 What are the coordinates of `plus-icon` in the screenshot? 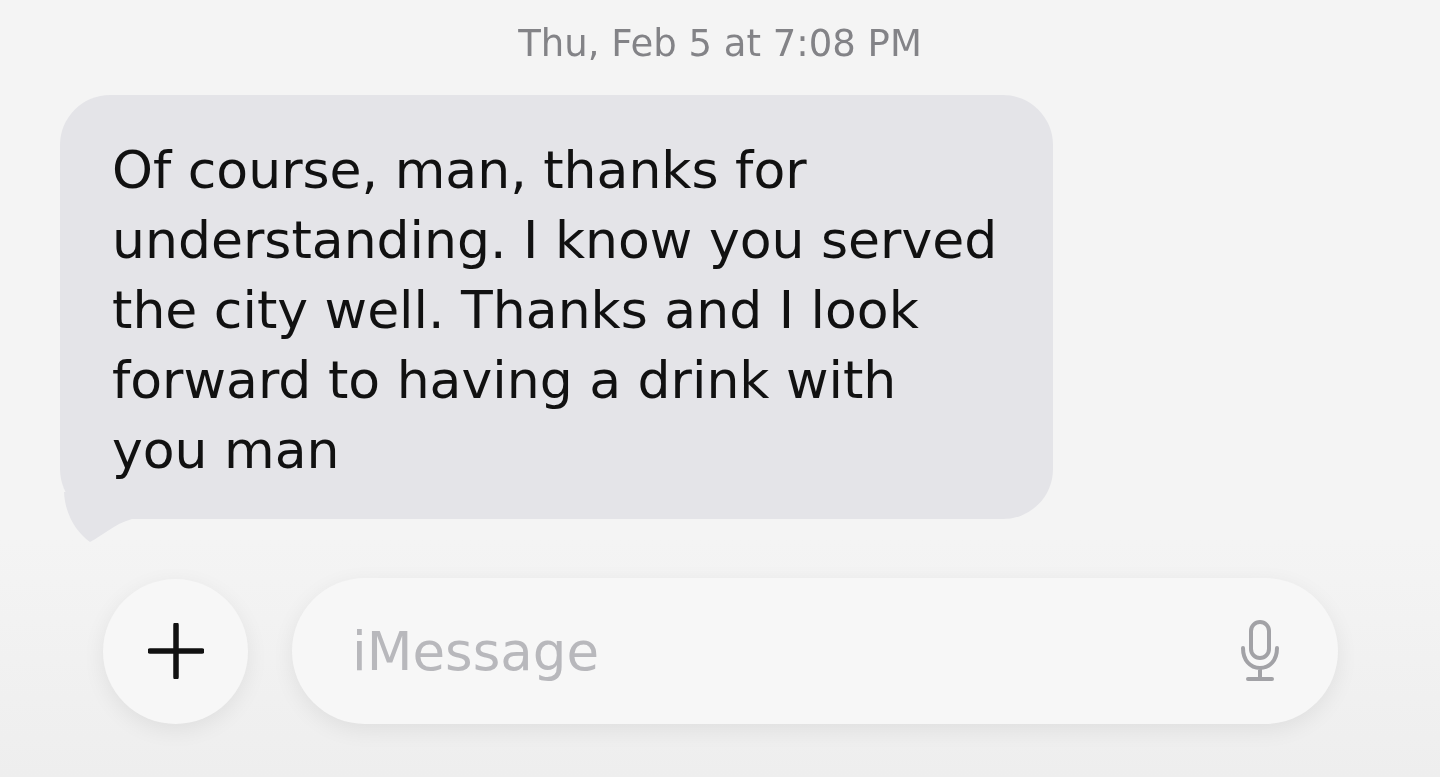 It's located at (175, 651).